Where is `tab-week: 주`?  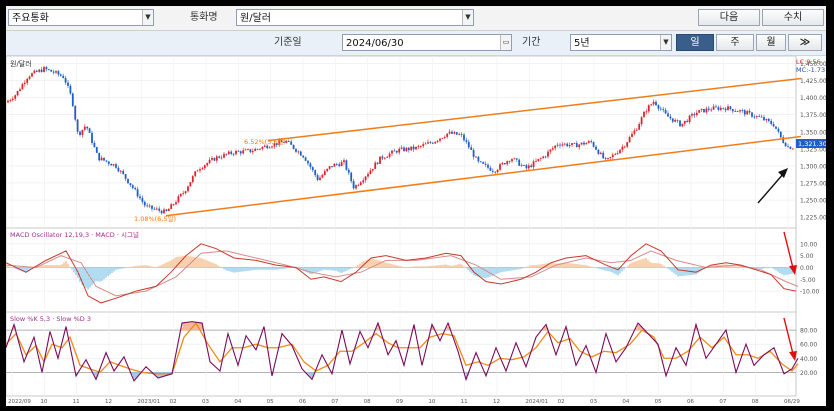
tab-week: 주 is located at coordinates (735, 42).